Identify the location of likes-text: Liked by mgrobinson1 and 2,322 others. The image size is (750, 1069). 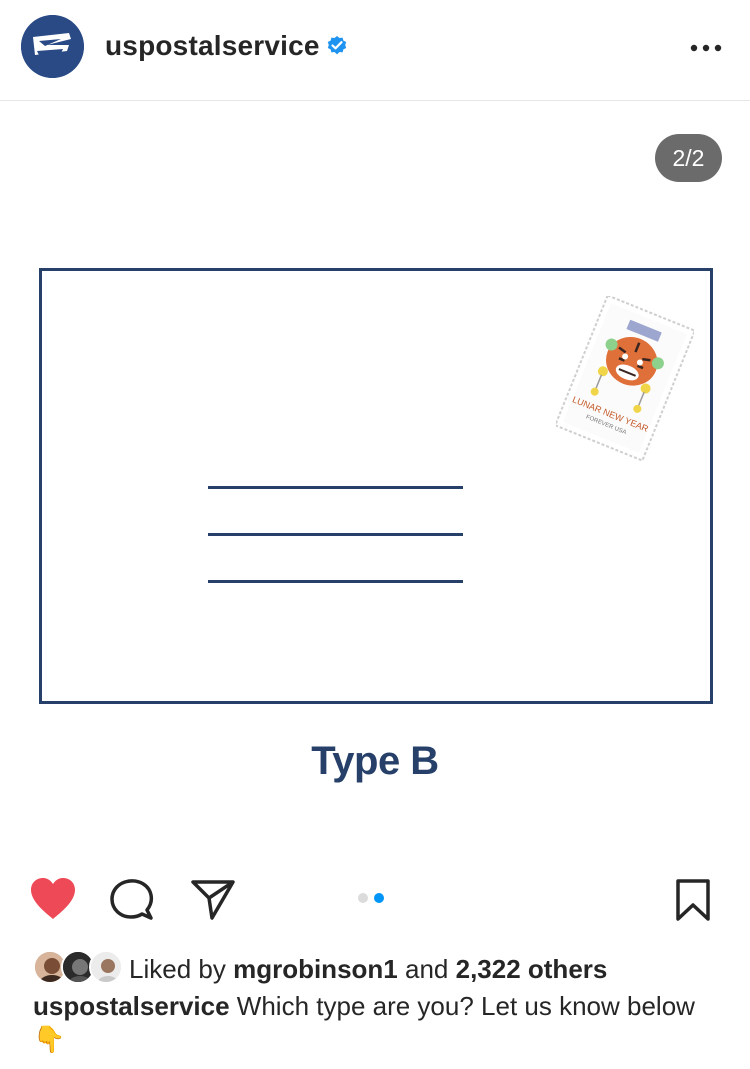
(368, 969).